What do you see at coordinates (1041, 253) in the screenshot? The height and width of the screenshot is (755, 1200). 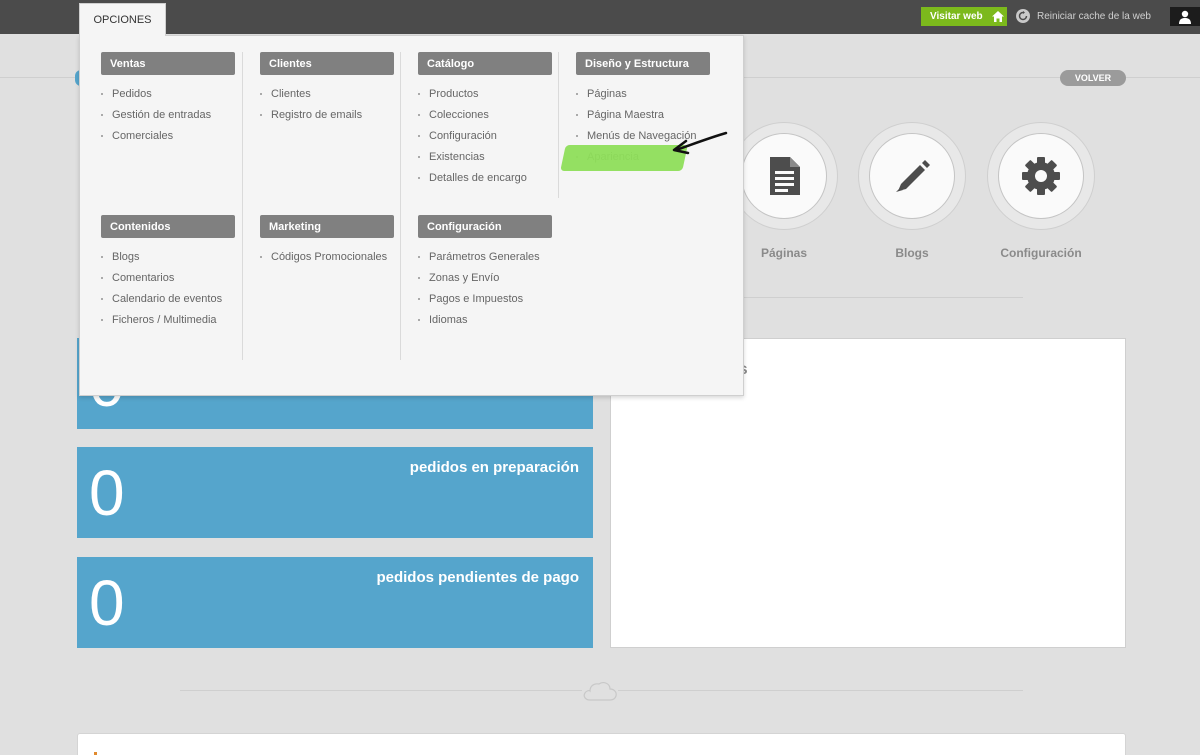 I see `shortcut-configuration-label: Configuración` at bounding box center [1041, 253].